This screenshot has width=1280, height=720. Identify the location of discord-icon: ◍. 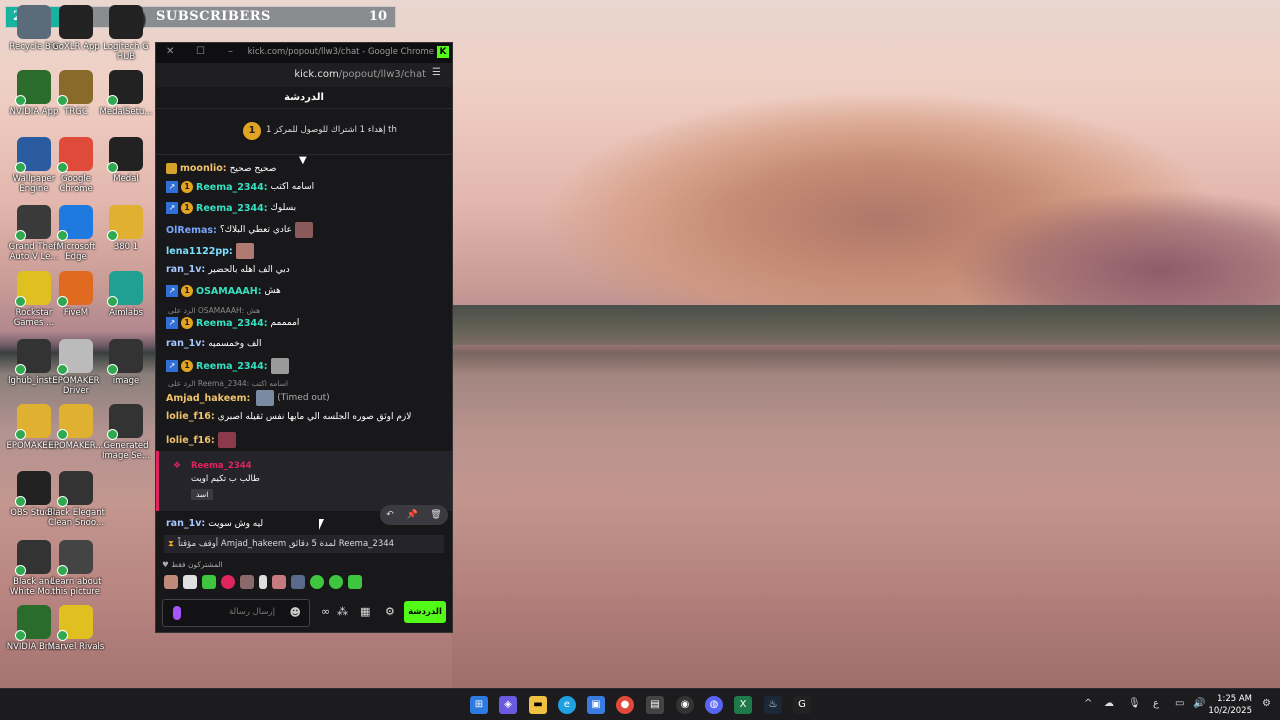
(714, 705).